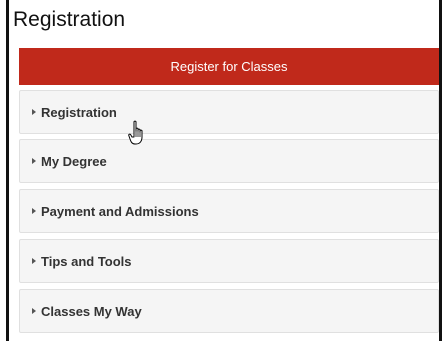  I want to click on accordion-item-registration: Registration, so click(229, 112).